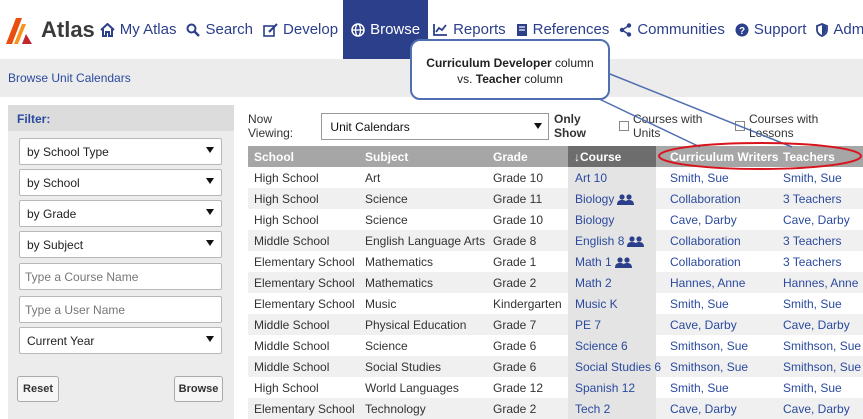 This screenshot has height=419, width=863. What do you see at coordinates (395, 409) in the screenshot?
I see `cell-subject: Technology` at bounding box center [395, 409].